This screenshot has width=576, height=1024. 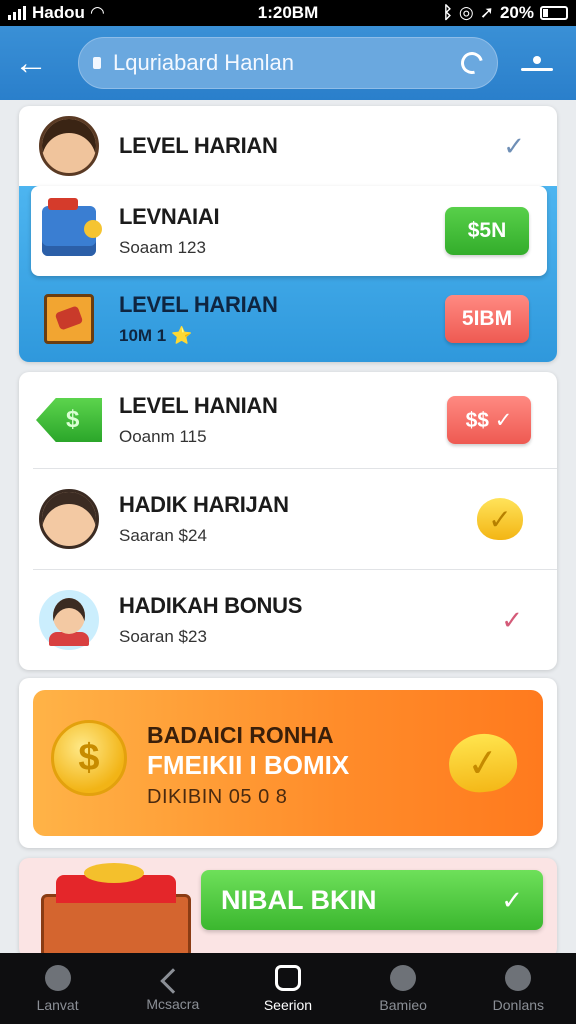 I want to click on item-subtitle: Soaam 123, so click(x=162, y=247).